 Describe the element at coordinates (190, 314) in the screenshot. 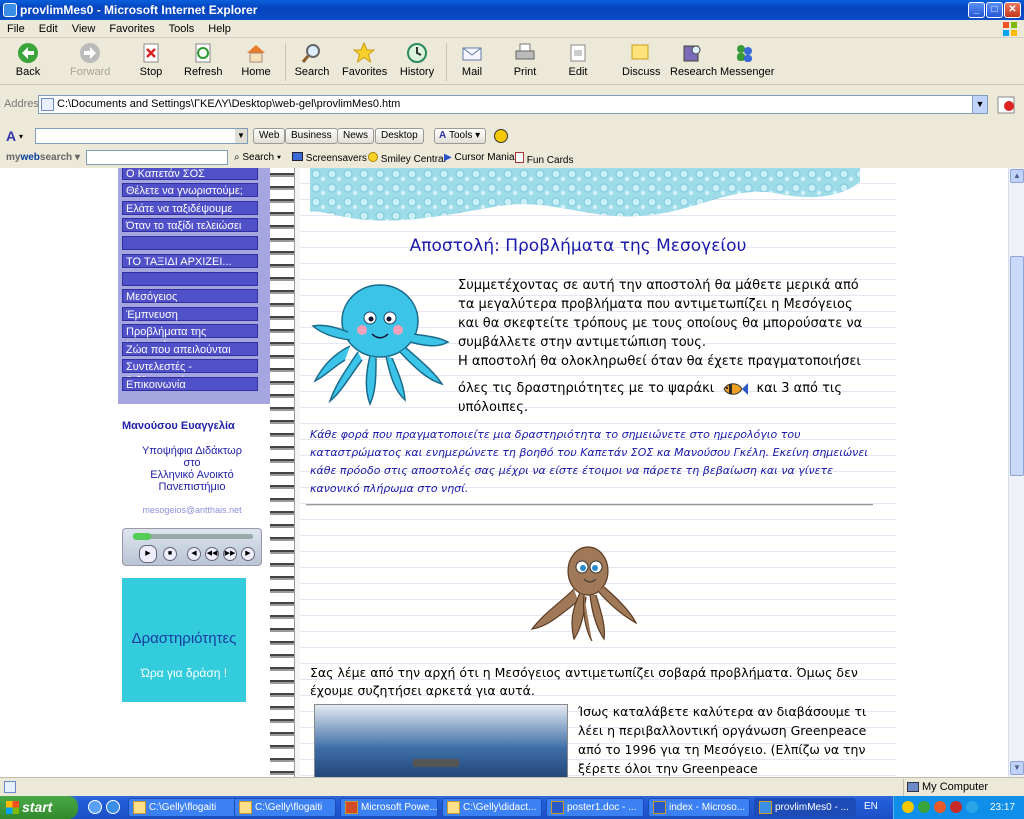

I see `nav-inspiration: Έμπνευση` at that location.